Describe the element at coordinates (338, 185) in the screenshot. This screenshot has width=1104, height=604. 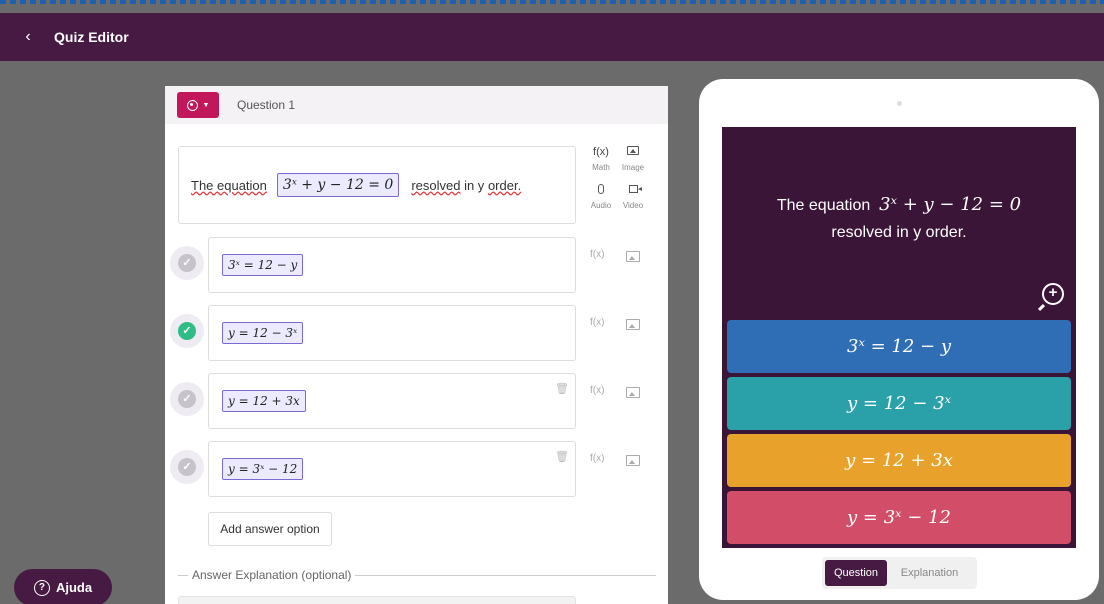
I see `question-math: 3ˣ + y − 12 = 0` at that location.